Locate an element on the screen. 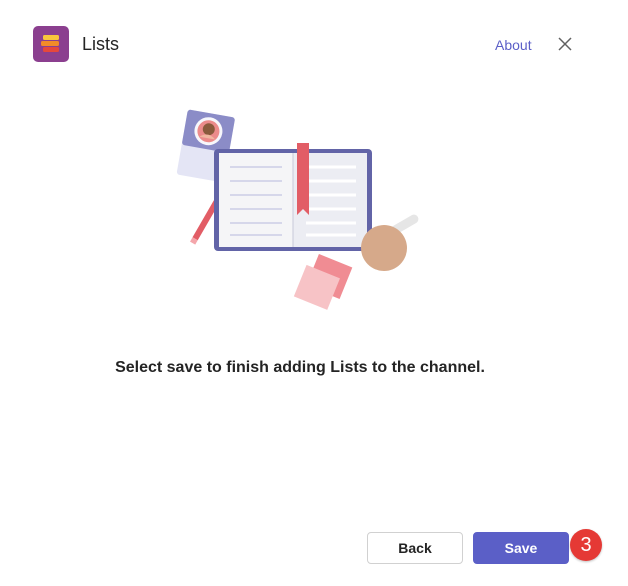 This screenshot has height=586, width=628. step-number-badge: 3 is located at coordinates (586, 545).